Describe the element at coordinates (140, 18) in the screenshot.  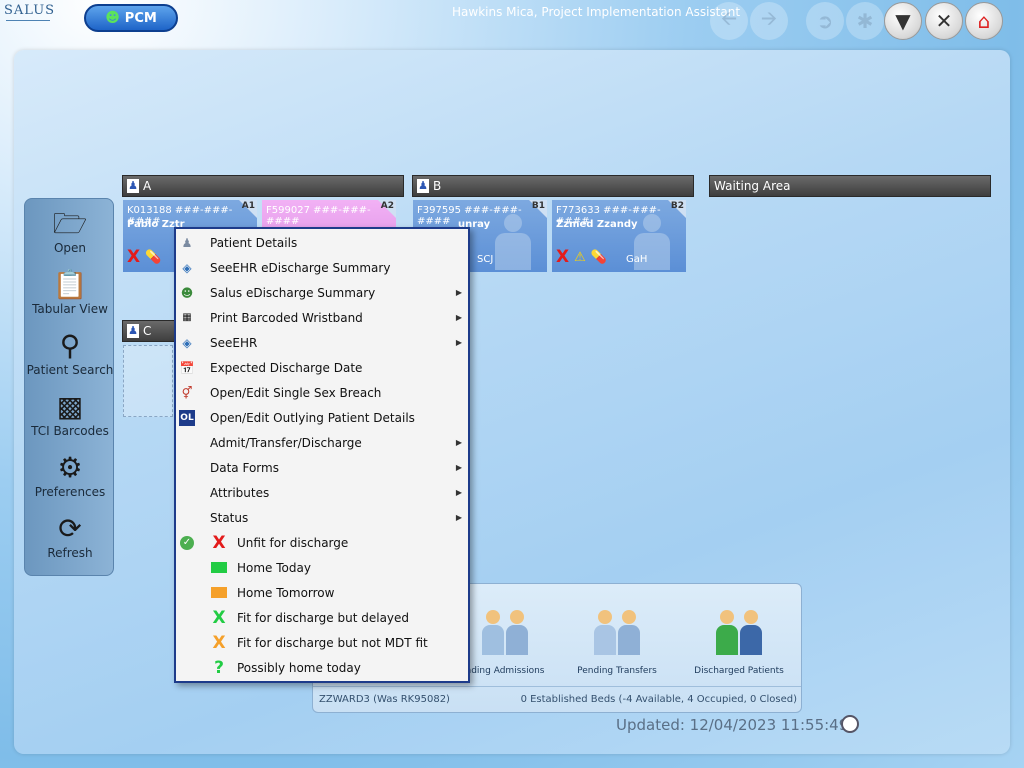
I see `pcm-button-label: PCM` at that location.